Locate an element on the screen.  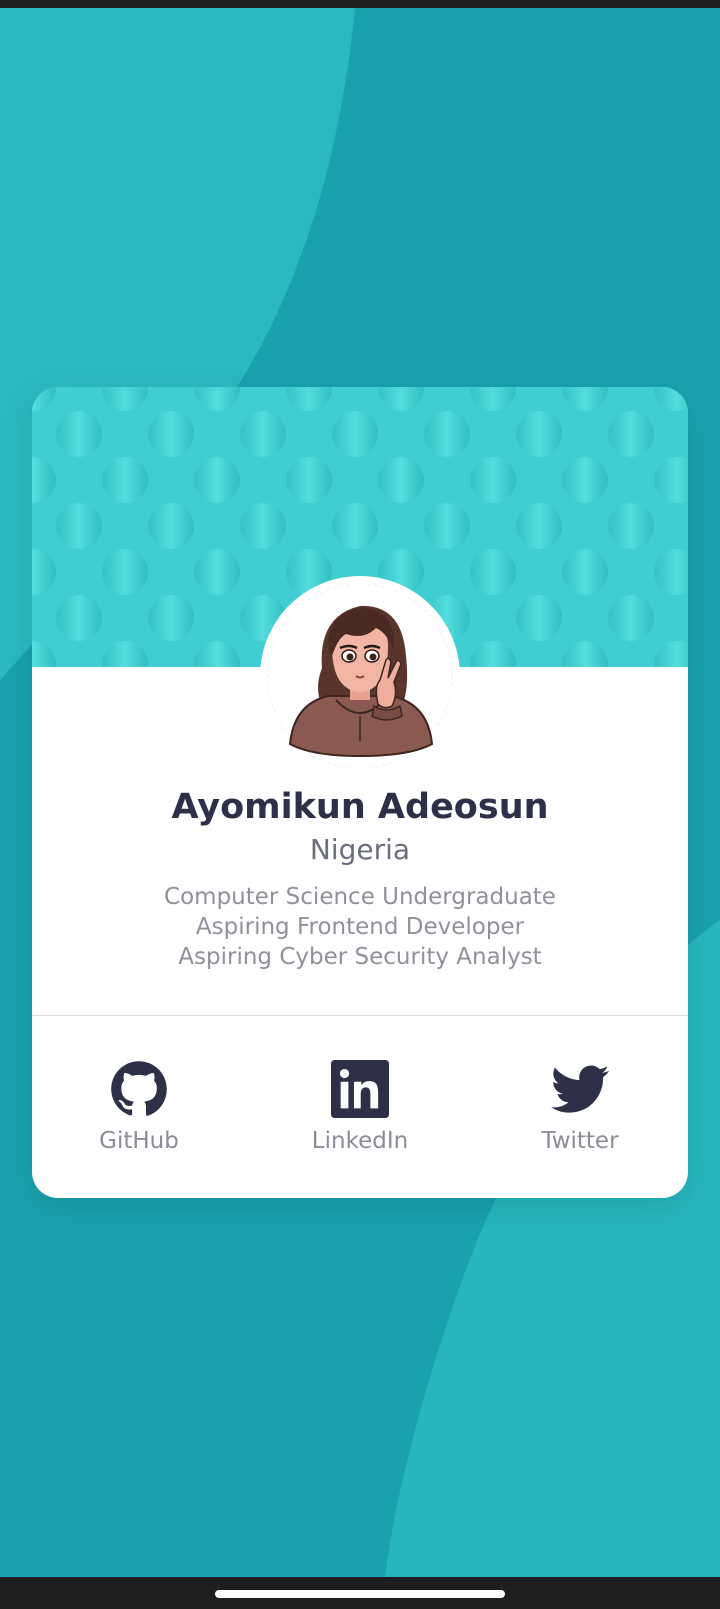
twitter-icon is located at coordinates (580, 1089).